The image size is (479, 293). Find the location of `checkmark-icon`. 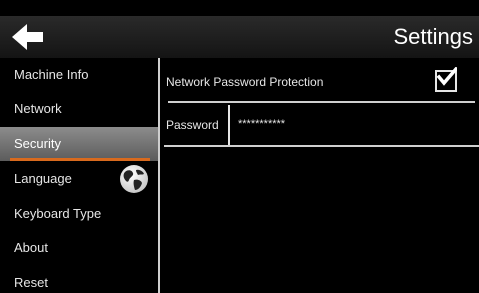

checkmark-icon is located at coordinates (446, 76).